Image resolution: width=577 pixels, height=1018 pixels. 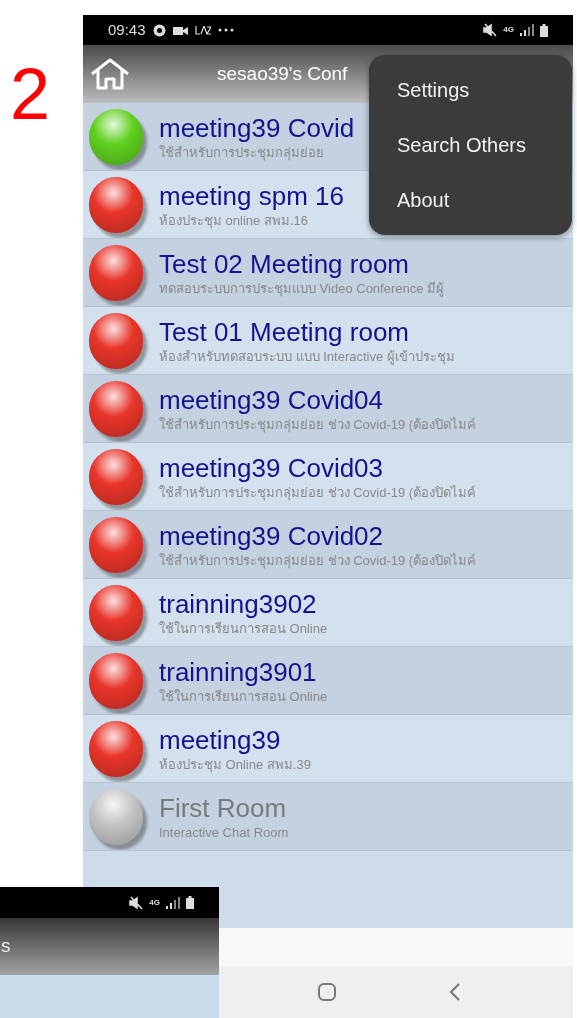 I want to click on clock: 09:43, so click(x=127, y=29).